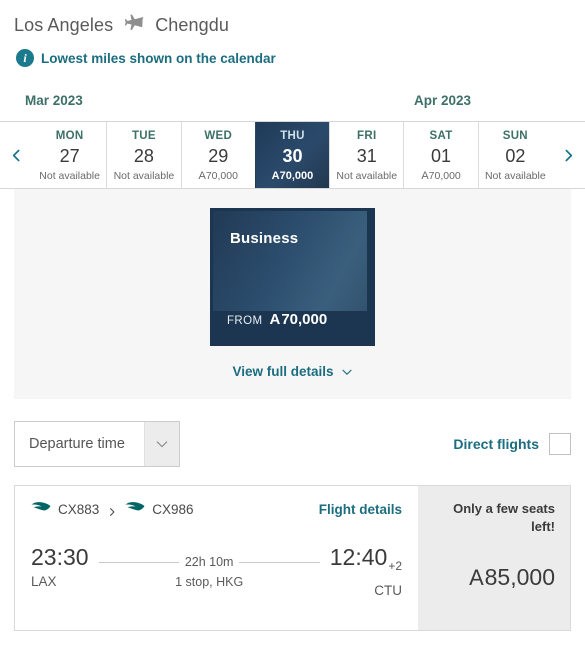  What do you see at coordinates (134, 25) in the screenshot?
I see `plane-icon` at bounding box center [134, 25].